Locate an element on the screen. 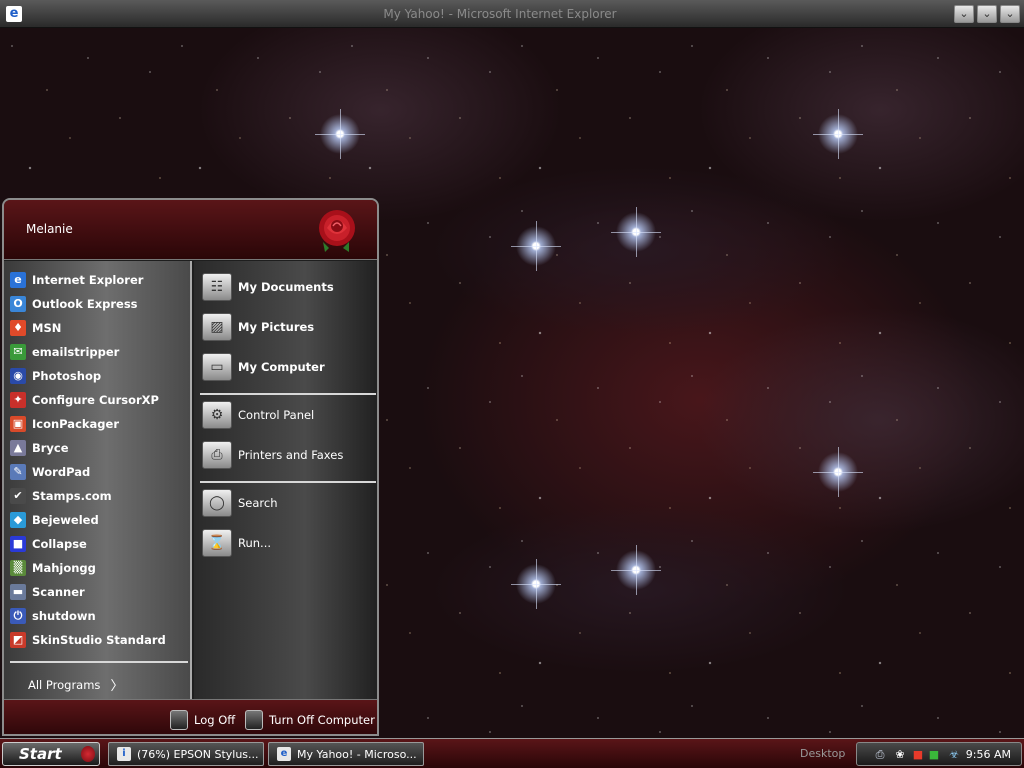 Image resolution: width=1024 pixels, height=768 pixels. start-menu-header: Melanie is located at coordinates (190, 230).